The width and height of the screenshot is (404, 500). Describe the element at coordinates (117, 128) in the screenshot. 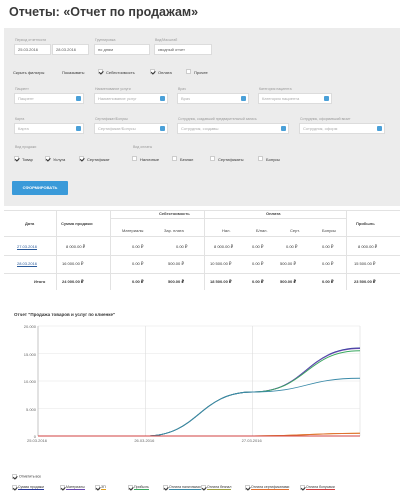

I see `coupon-placeholder: Сертификат/Бонусы` at that location.